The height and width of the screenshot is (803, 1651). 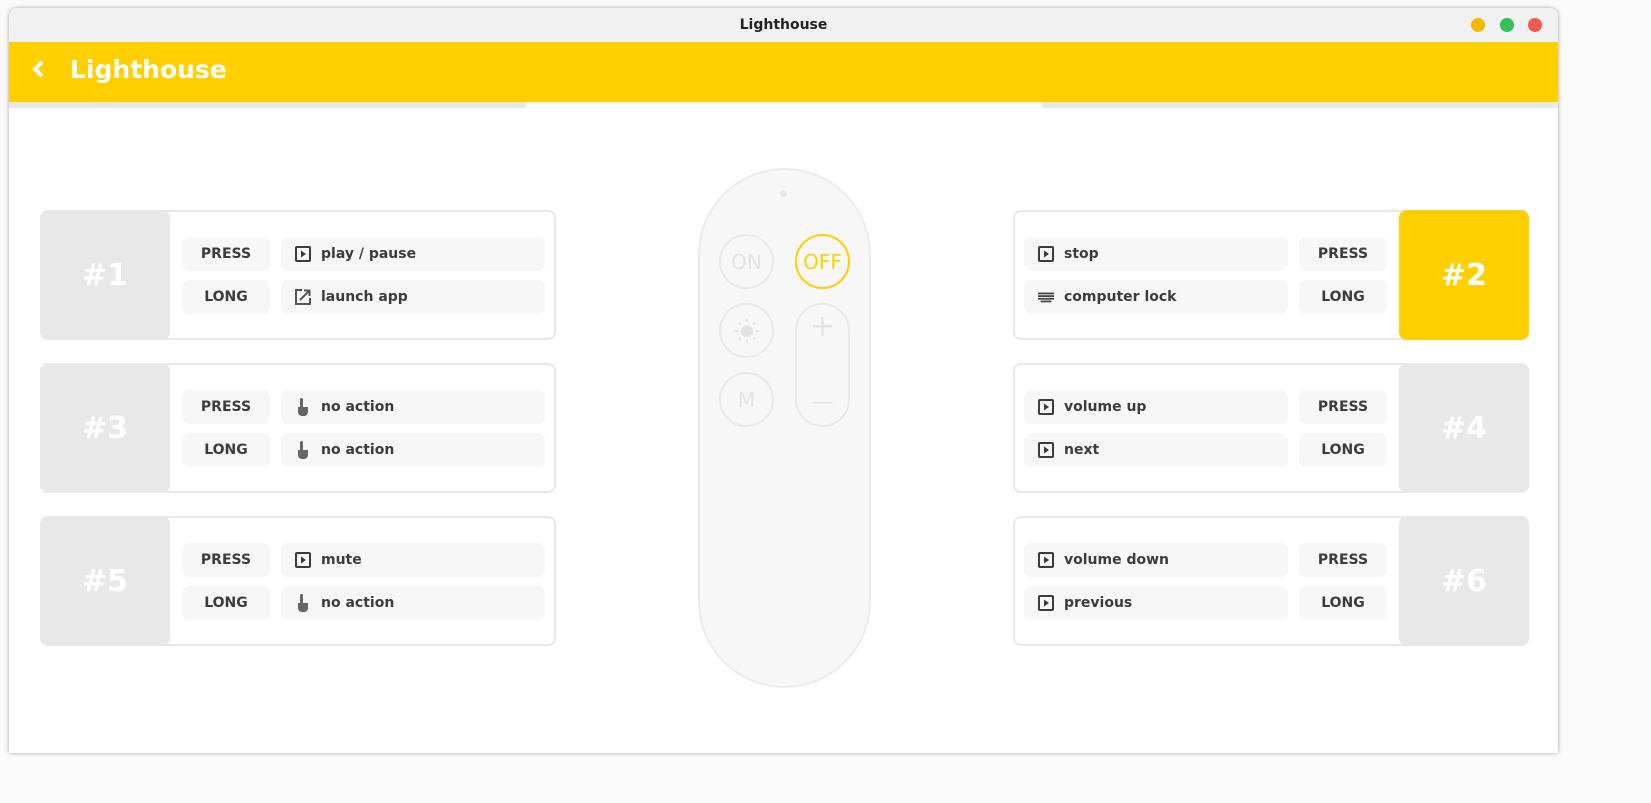 What do you see at coordinates (267, 105) in the screenshot?
I see `tab-left` at bounding box center [267, 105].